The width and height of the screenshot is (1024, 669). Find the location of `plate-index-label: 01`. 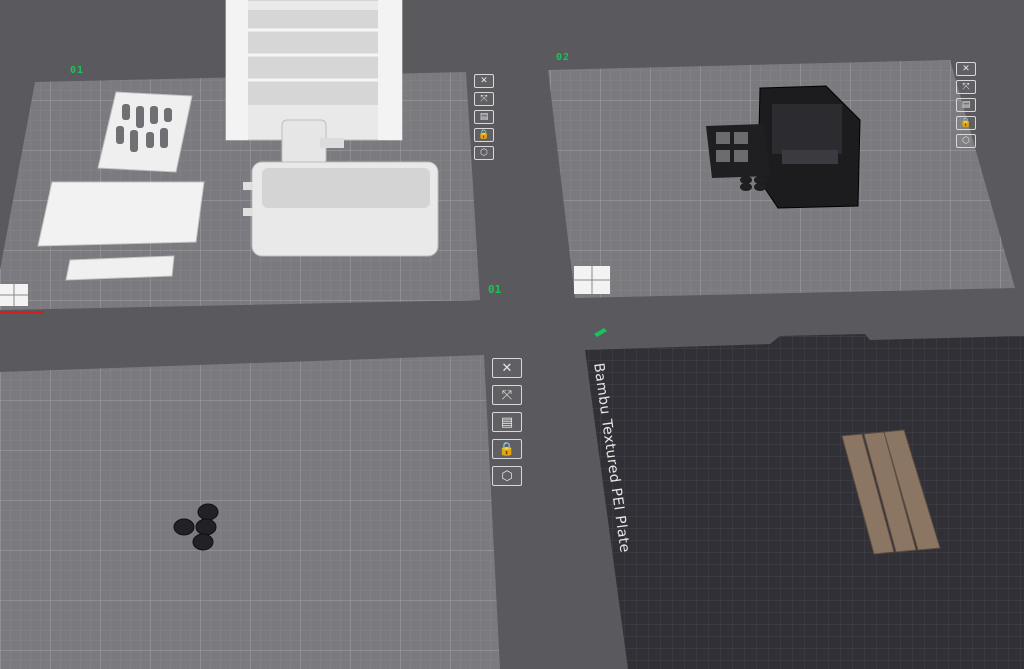

plate-index-label: 01 is located at coordinates (77, 70).